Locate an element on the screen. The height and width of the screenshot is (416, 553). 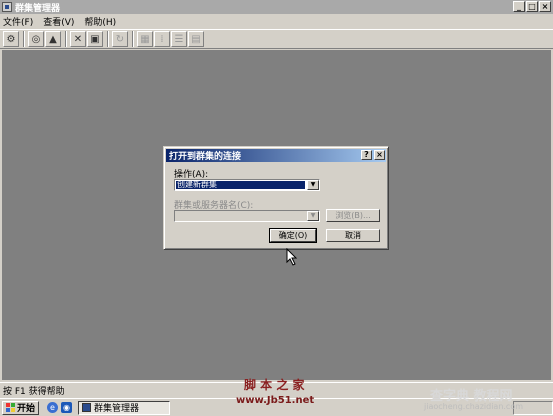
toolbar: ⚙ ◎ ▲ ✕ ▣ ↻ ▦ ⁞ ☰ ▤ is located at coordinates (276, 39).